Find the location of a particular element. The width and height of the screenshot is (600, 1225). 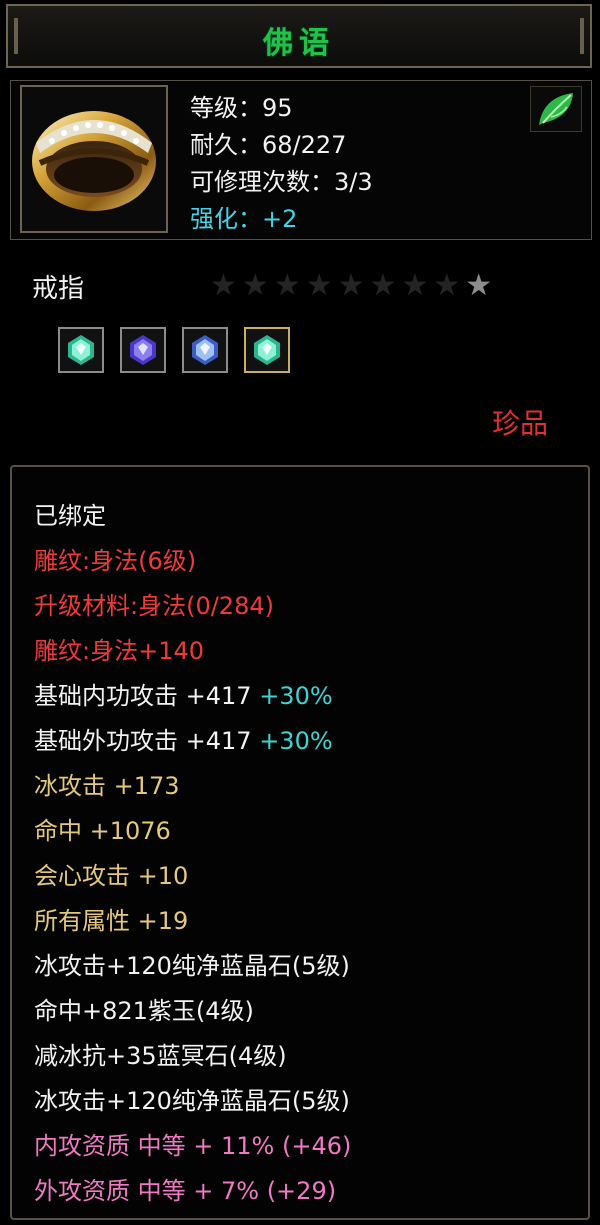

level-stat: 等级：95 is located at coordinates (241, 108).